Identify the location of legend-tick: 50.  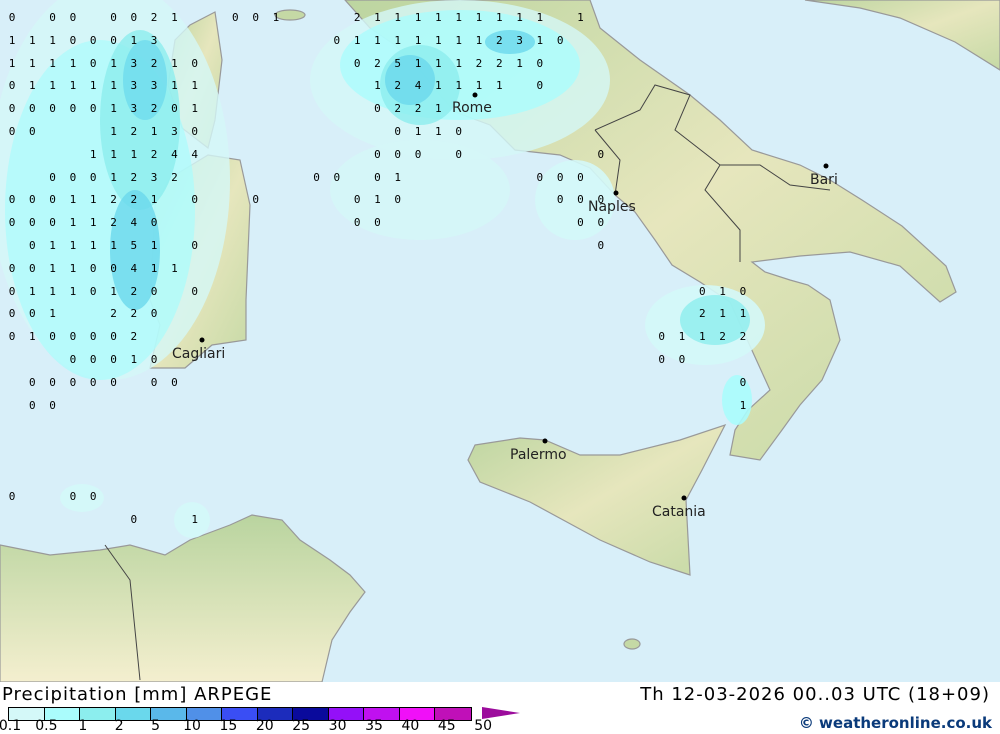
(483, 726).